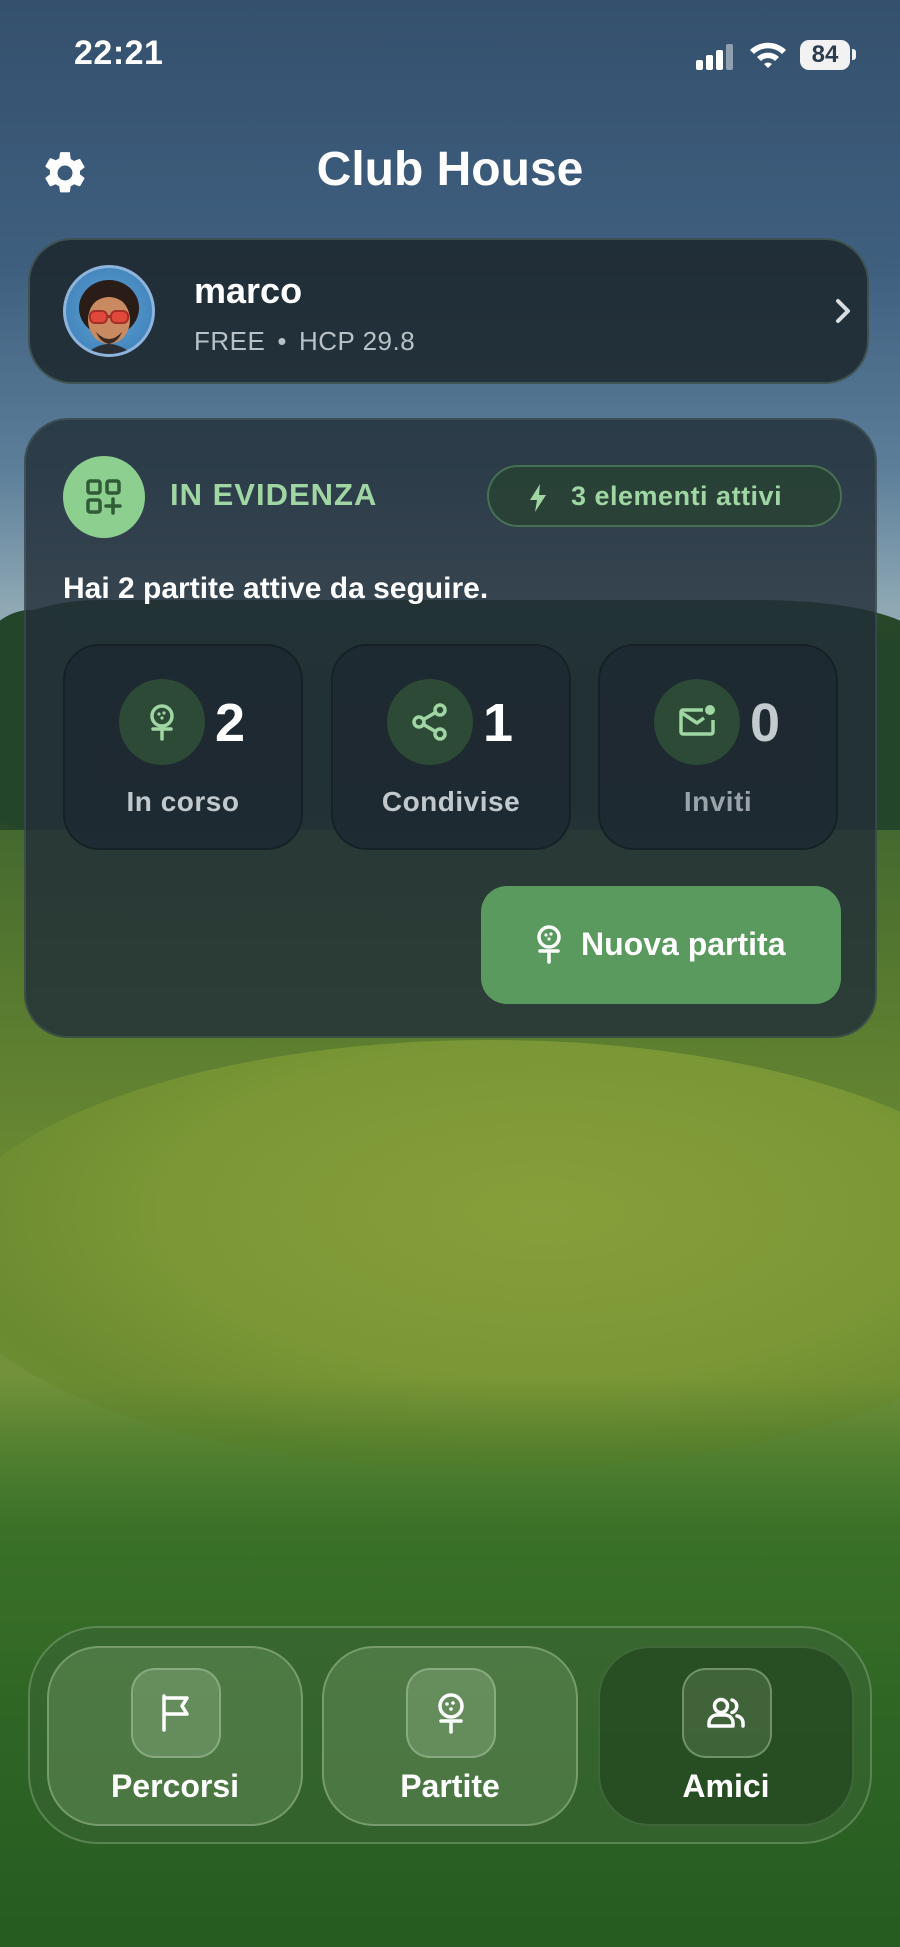  What do you see at coordinates (430, 722) in the screenshot?
I see `share-icon` at bounding box center [430, 722].